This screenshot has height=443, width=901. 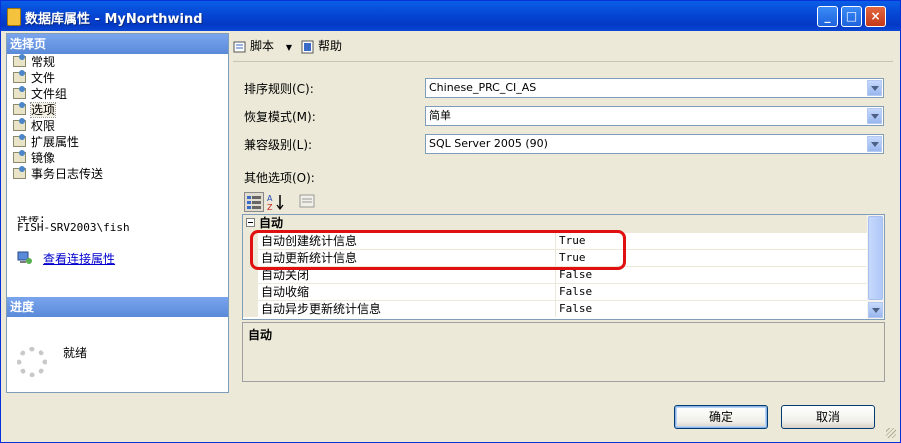 I want to click on categorized-view-button, so click(x=254, y=202).